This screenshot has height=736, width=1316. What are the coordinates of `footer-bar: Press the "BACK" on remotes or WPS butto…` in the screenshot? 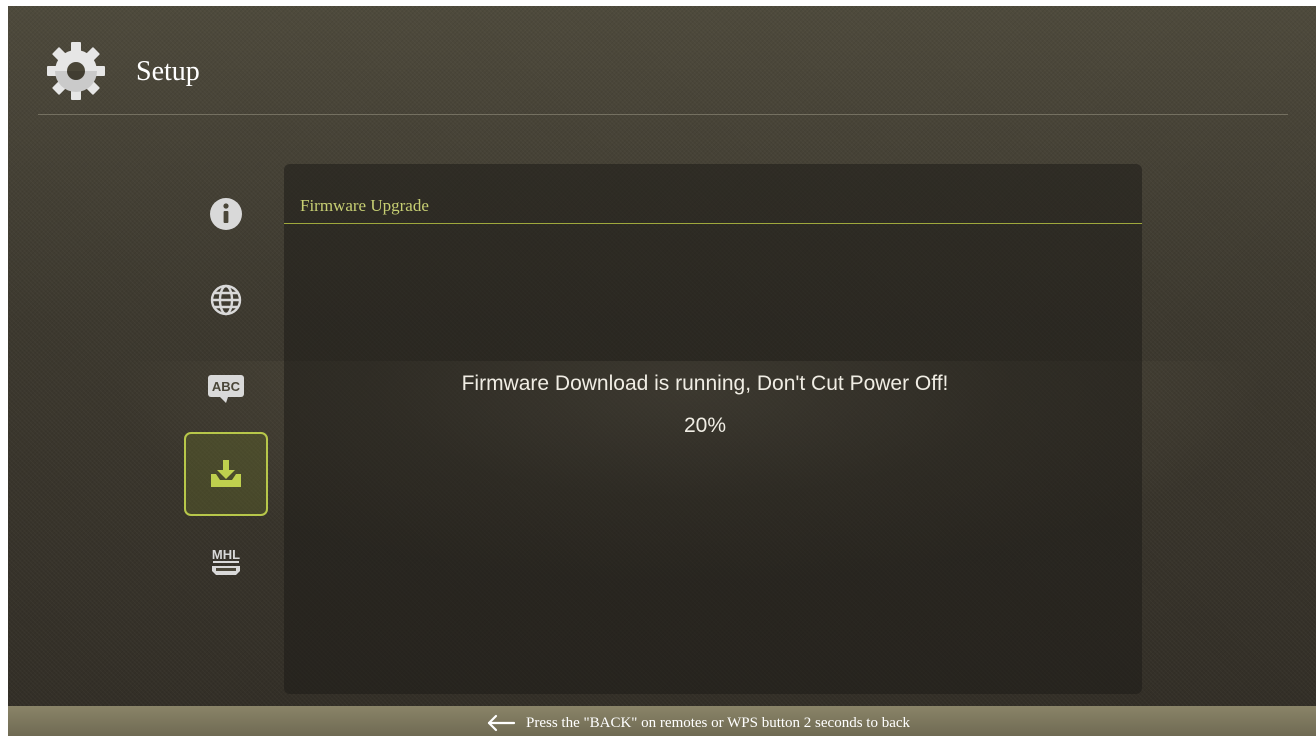 It's located at (662, 721).